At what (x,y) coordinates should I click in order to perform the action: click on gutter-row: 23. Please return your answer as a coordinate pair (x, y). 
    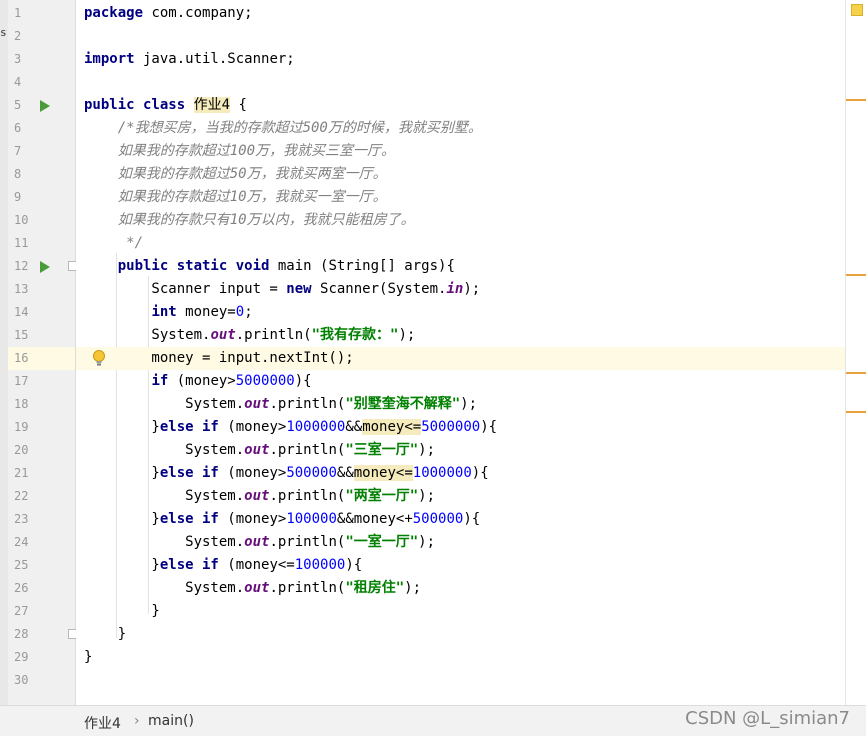
    Looking at the image, I should click on (41, 519).